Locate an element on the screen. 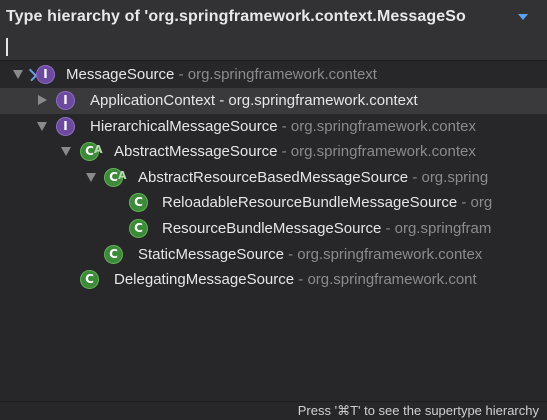  tree-item-name: DelegatingMessageSource is located at coordinates (204, 280).